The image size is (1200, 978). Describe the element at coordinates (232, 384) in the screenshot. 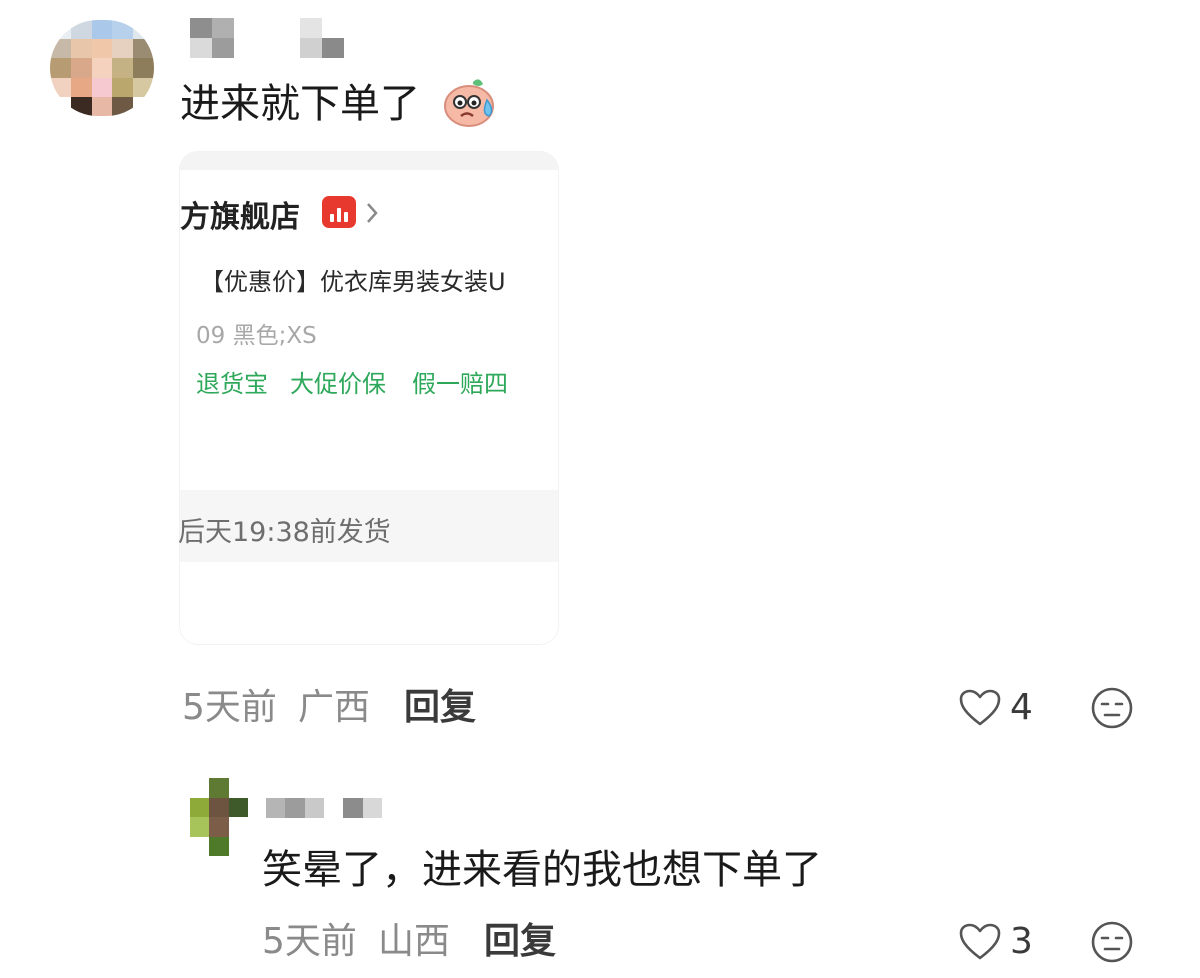

I see `service-tag-return: 退货宝` at that location.